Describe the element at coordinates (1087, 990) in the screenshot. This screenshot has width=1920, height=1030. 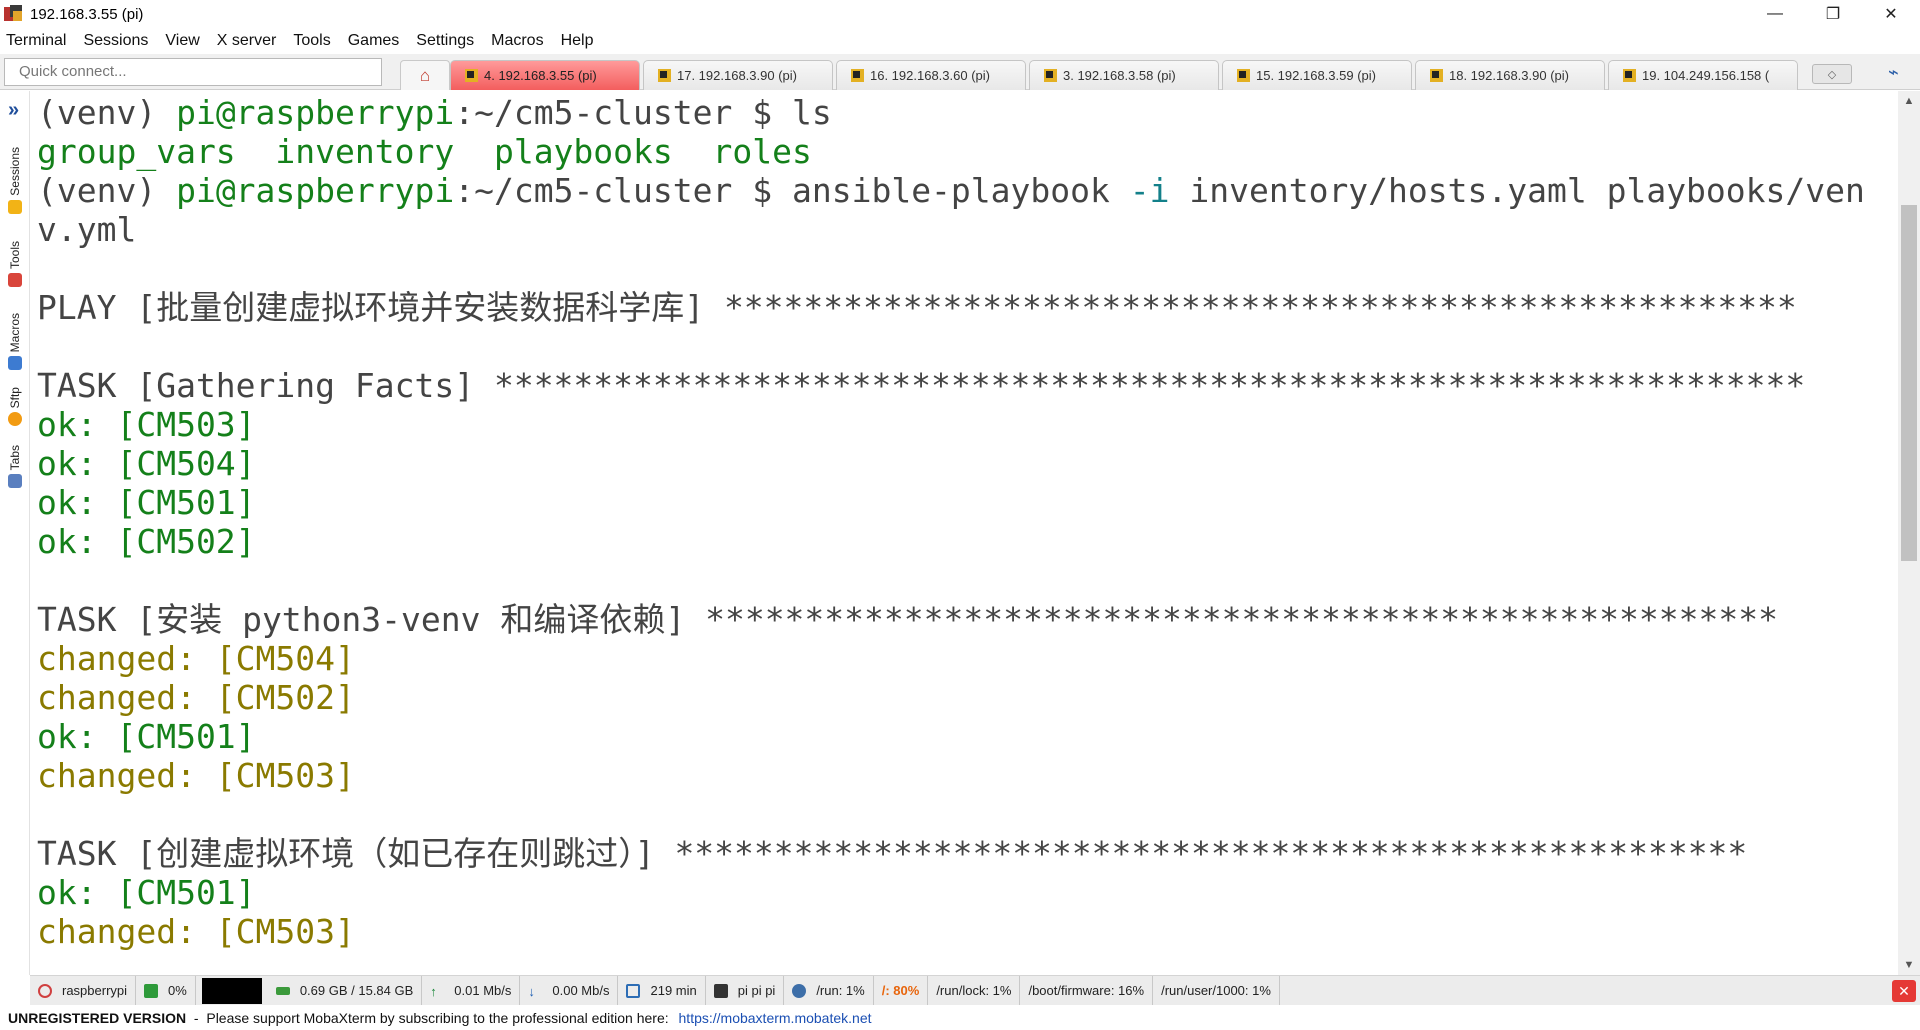
I see `status-disk-boot: /boot/firmware: 16%` at that location.